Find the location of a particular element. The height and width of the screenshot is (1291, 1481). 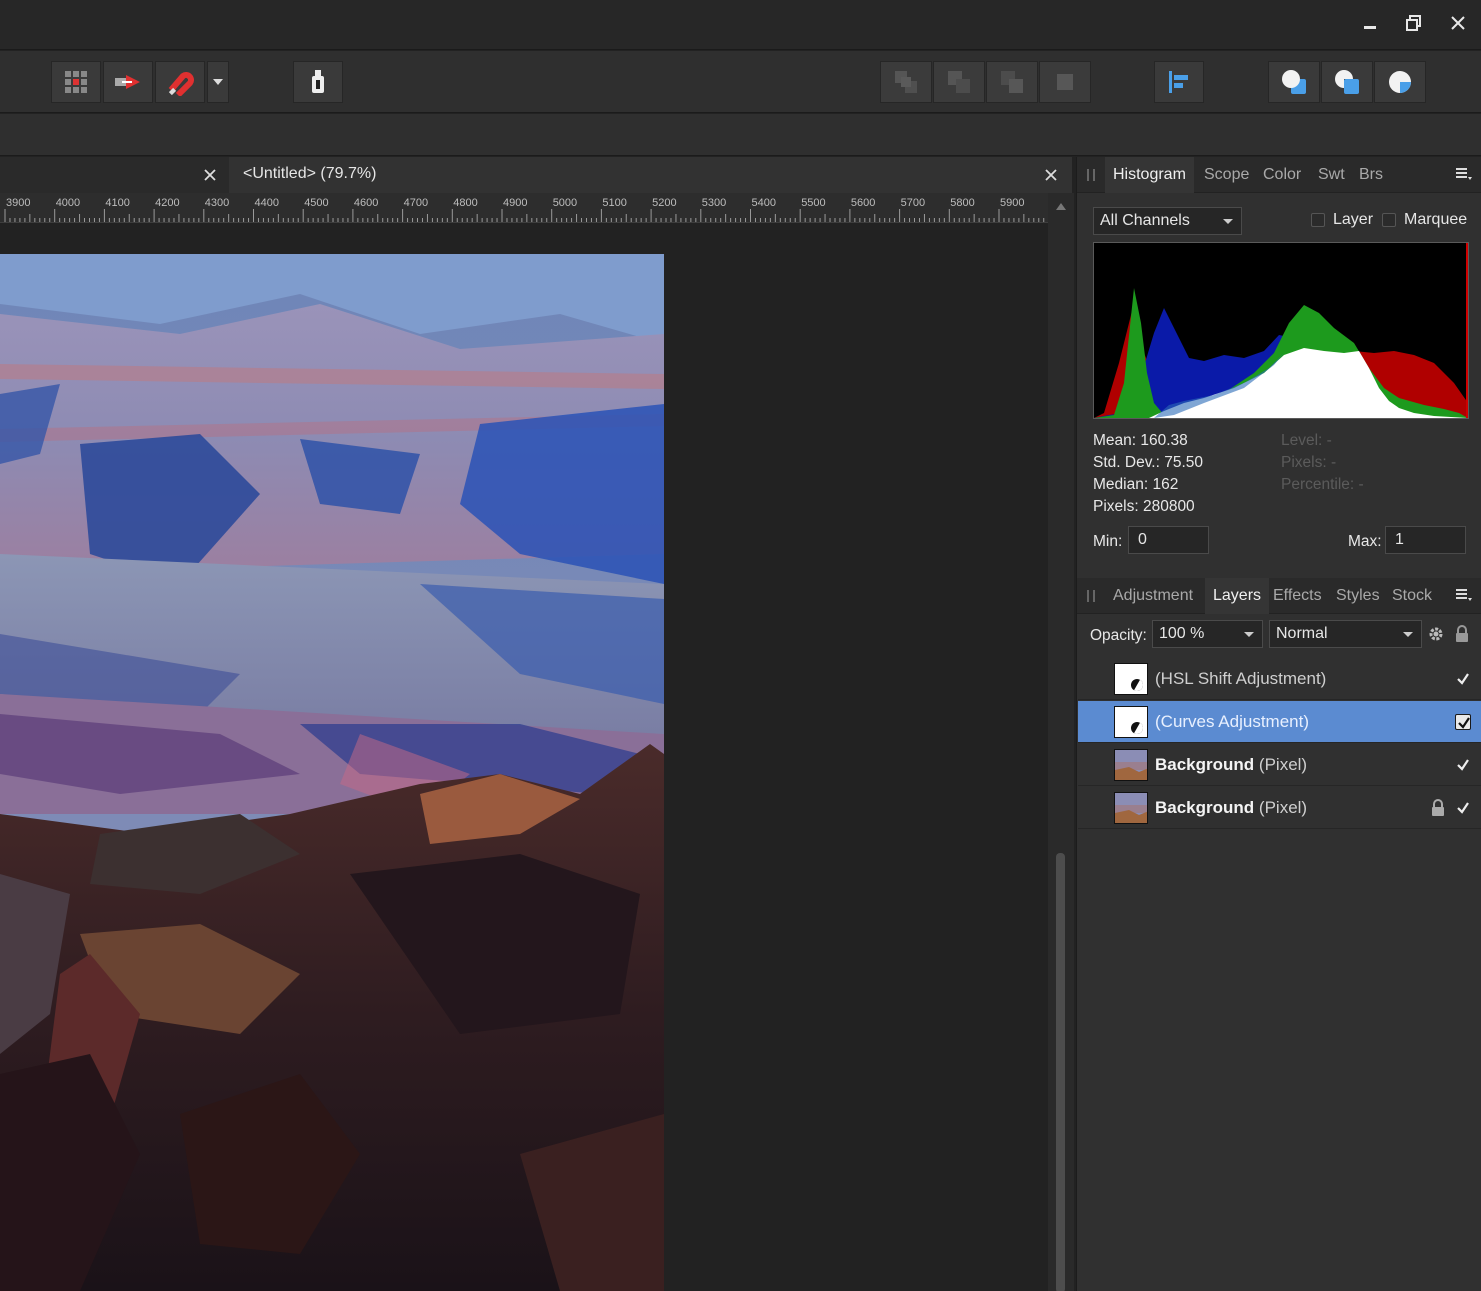

snapping-button is located at coordinates (180, 82).